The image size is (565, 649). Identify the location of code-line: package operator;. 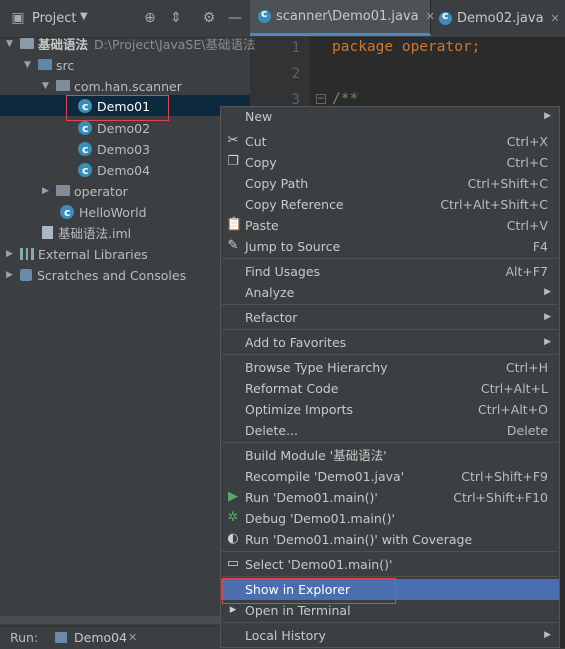
(406, 47).